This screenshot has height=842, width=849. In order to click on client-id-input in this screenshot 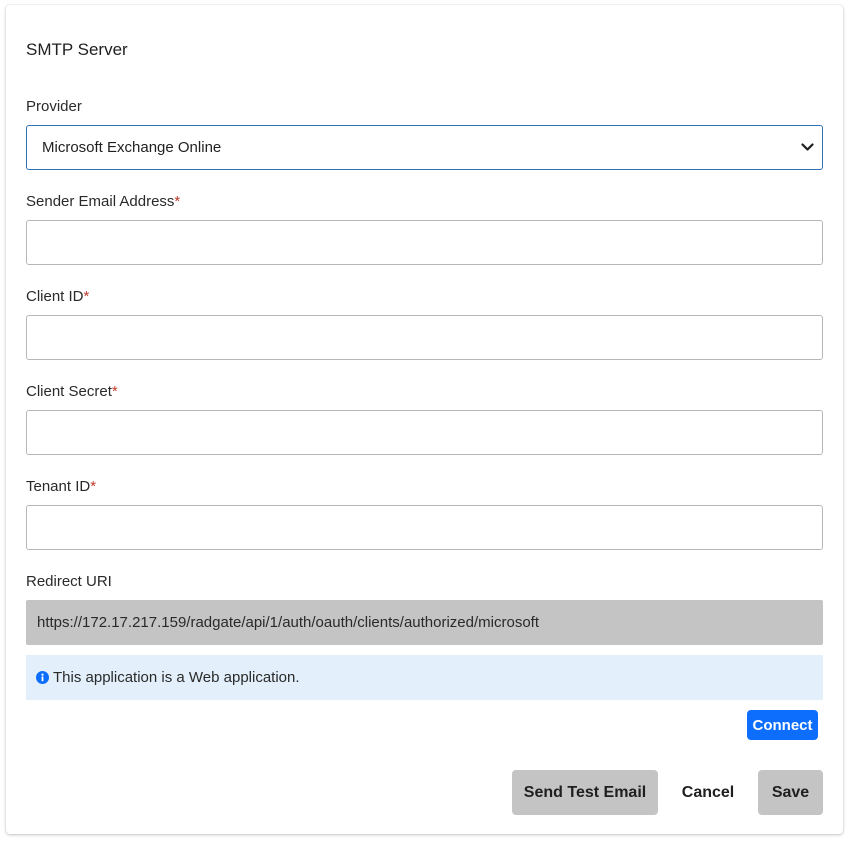, I will do `click(424, 337)`.